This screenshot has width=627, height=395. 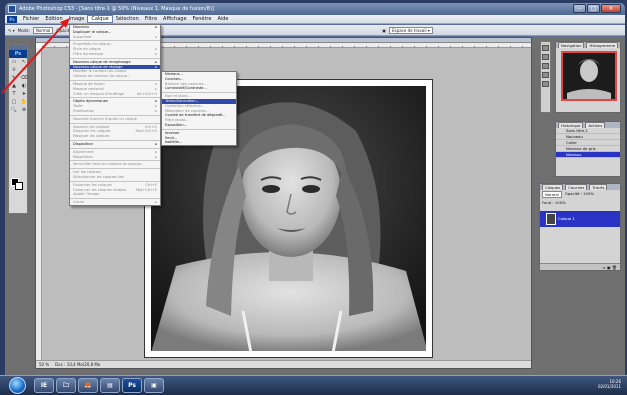 What do you see at coordinates (88, 385) in the screenshot?
I see `firefox-icon: 🦊` at bounding box center [88, 385].